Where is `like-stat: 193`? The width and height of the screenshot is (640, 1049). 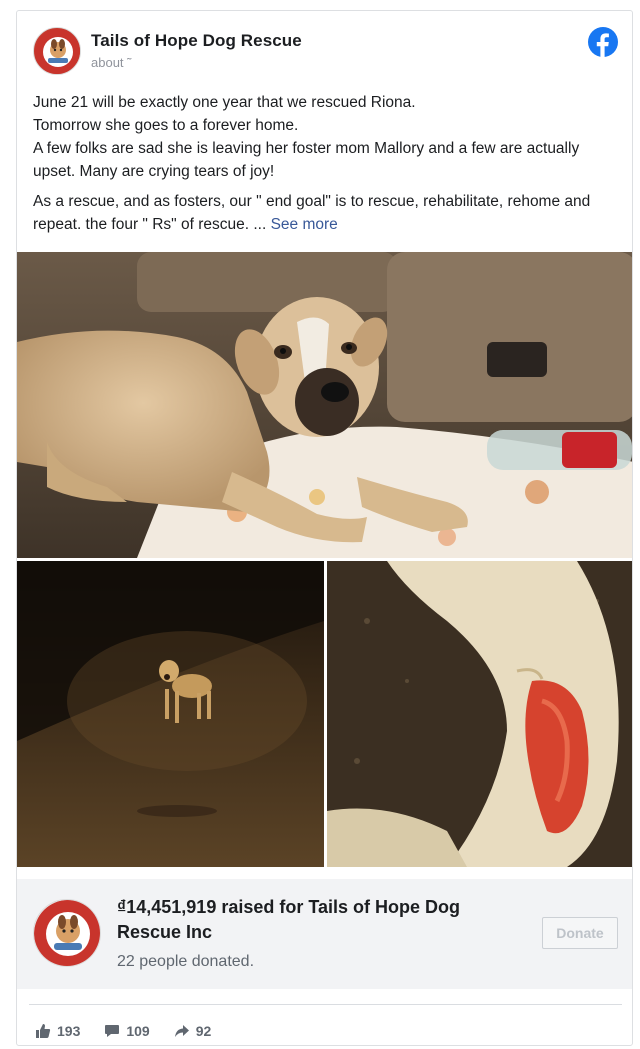 like-stat: 193 is located at coordinates (57, 1031).